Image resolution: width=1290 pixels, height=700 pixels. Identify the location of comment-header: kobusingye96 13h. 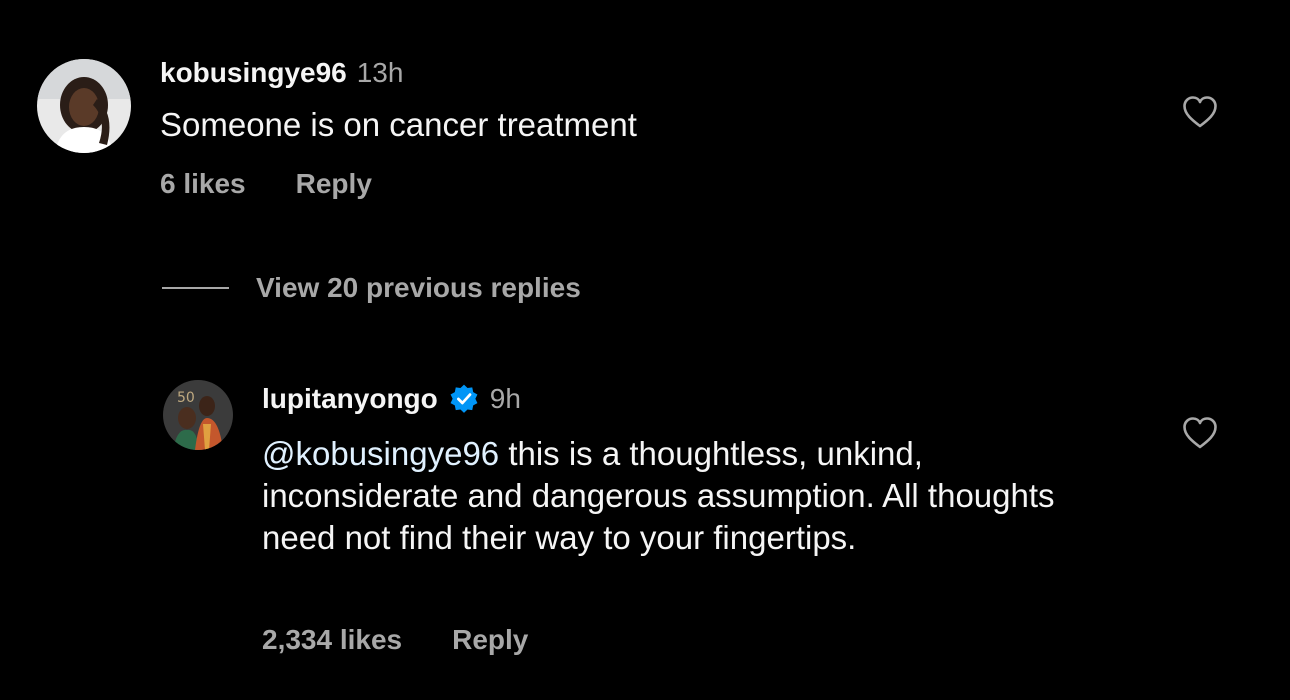
(281, 73).